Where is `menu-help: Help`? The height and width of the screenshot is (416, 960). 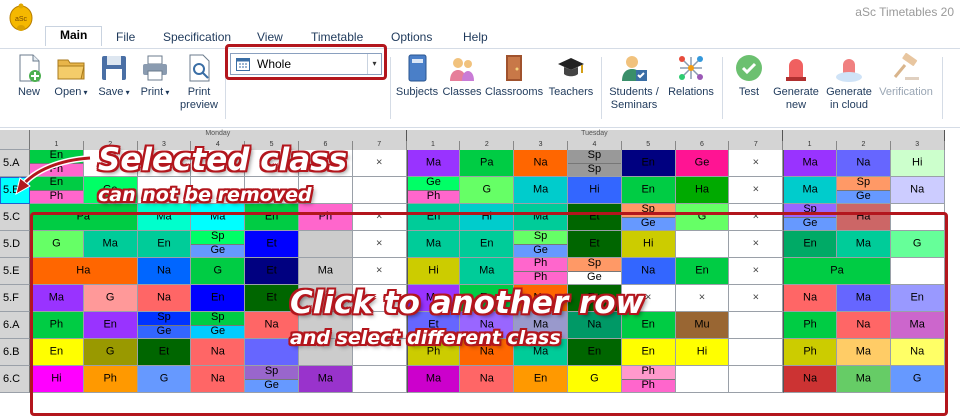 menu-help: Help is located at coordinates (475, 37).